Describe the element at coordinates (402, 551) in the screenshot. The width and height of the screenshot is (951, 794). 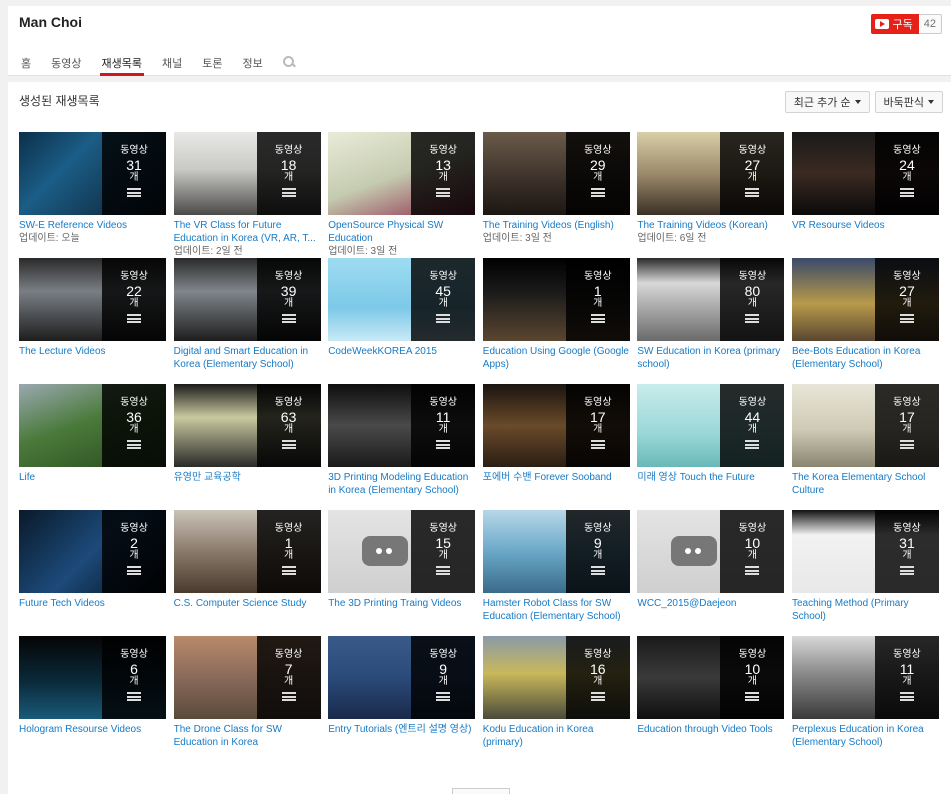
I see `playlist-thumbnail: 동영상 15 개` at that location.